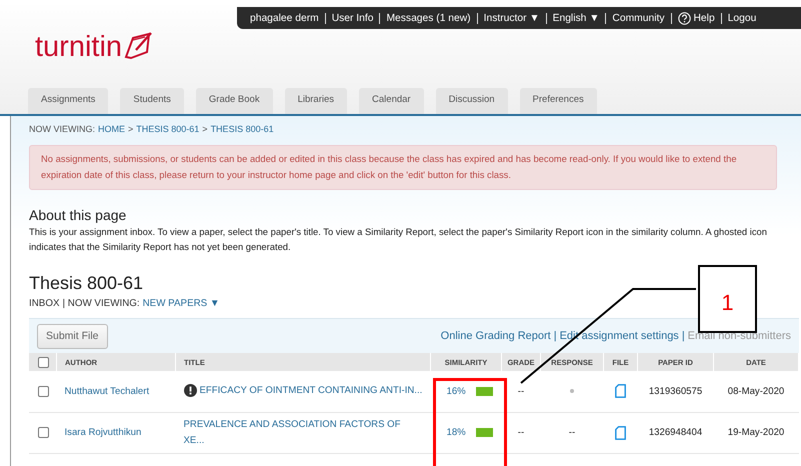 This screenshot has width=801, height=466. I want to click on nav-link: English ▼, so click(576, 18).